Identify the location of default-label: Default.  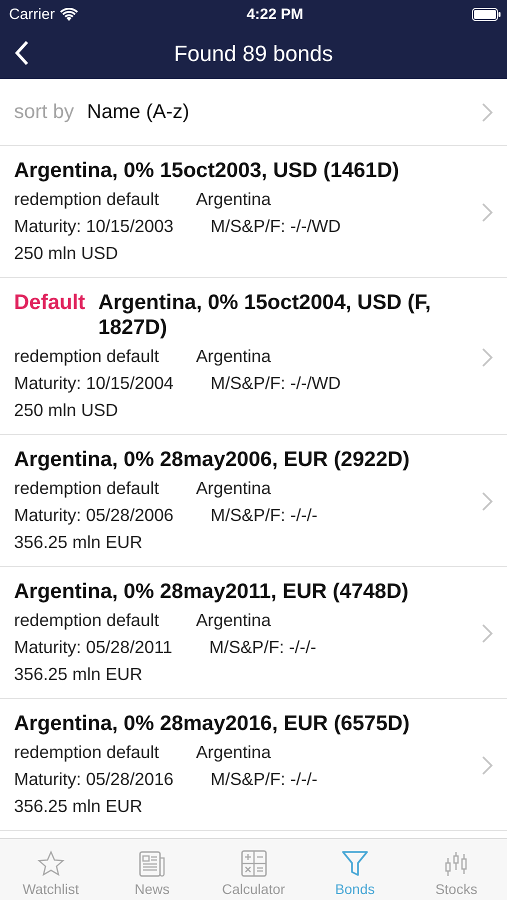
(50, 303).